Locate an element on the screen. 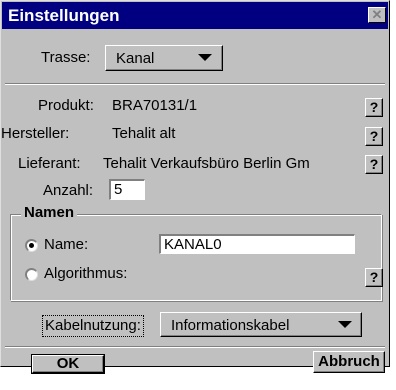  cancel-button: Abbruch is located at coordinates (349, 362).